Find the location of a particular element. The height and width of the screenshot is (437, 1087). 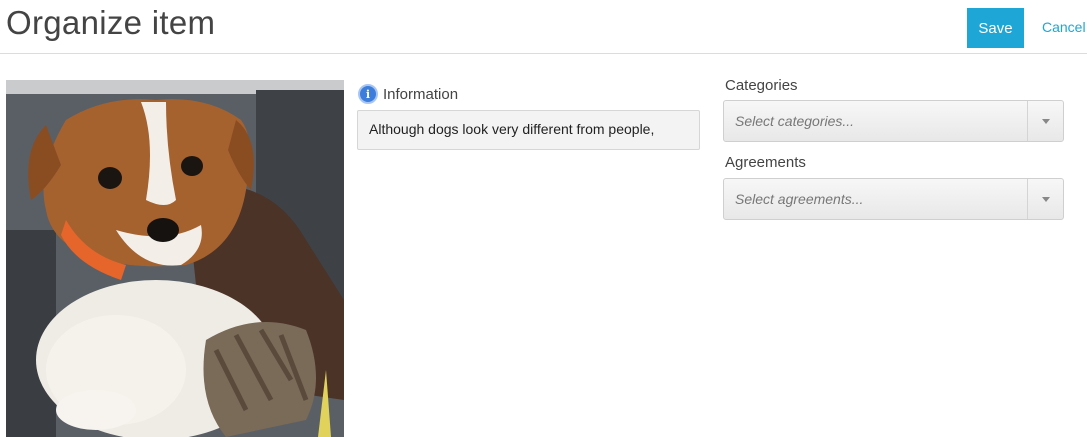

categories-label: Categories is located at coordinates (761, 85).